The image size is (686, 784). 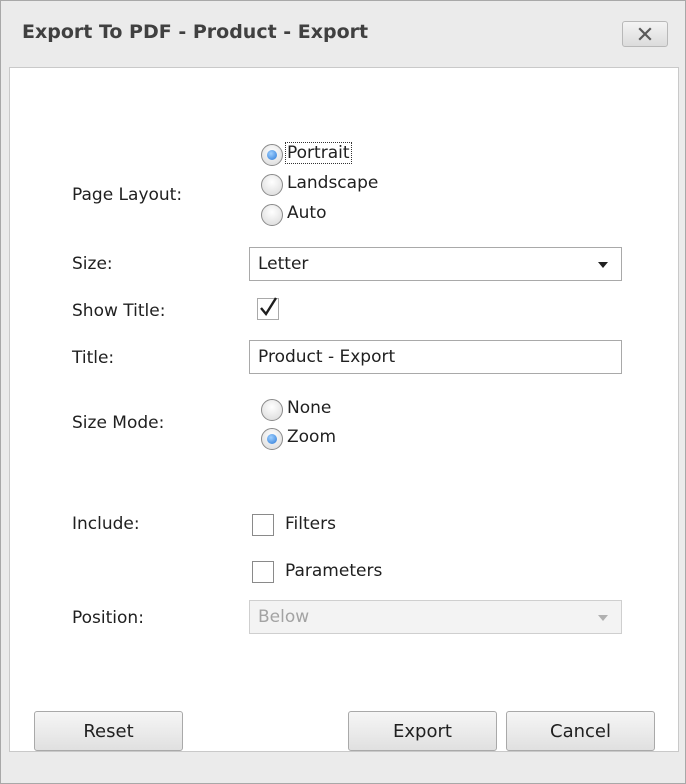 What do you see at coordinates (263, 572) in the screenshot?
I see `parameters-checkbox` at bounding box center [263, 572].